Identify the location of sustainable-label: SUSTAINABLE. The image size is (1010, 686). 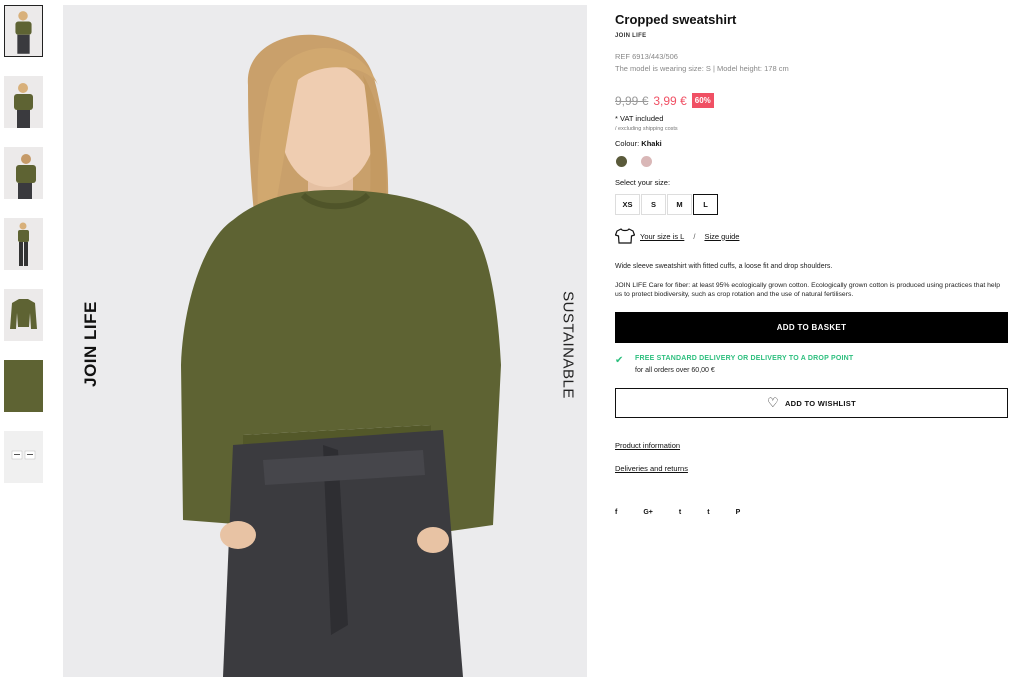
(568, 345).